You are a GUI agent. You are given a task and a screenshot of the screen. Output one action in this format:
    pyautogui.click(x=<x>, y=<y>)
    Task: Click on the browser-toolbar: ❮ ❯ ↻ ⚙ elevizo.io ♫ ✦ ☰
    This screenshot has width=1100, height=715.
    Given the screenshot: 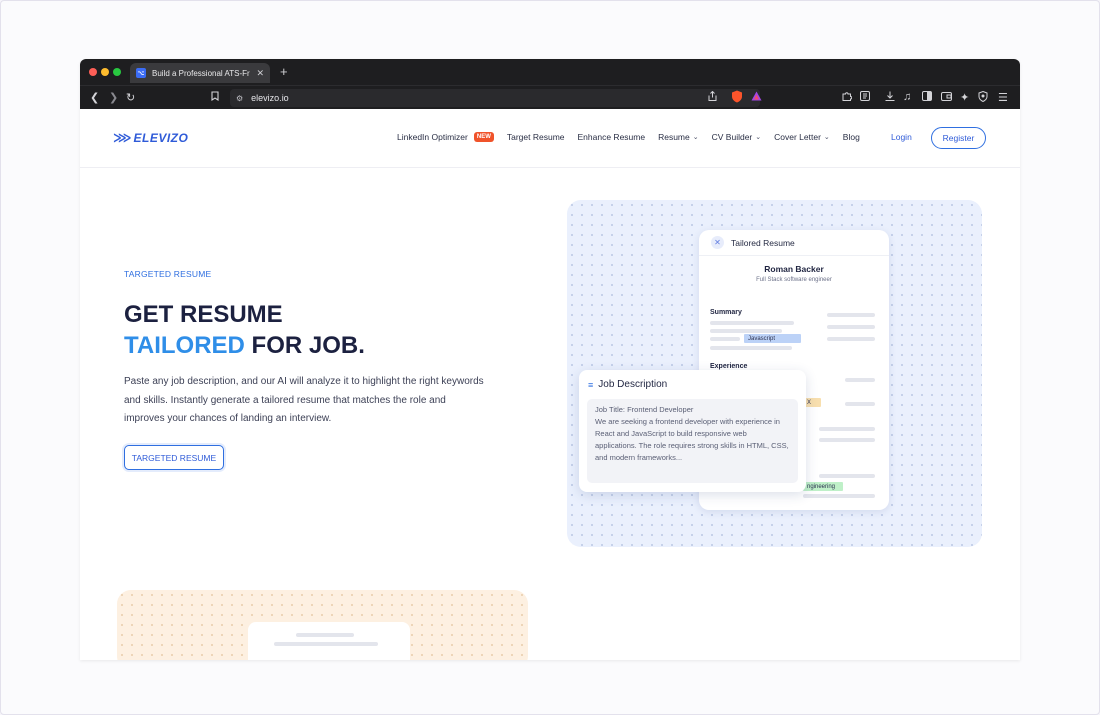 What is the action you would take?
    pyautogui.click(x=550, y=97)
    